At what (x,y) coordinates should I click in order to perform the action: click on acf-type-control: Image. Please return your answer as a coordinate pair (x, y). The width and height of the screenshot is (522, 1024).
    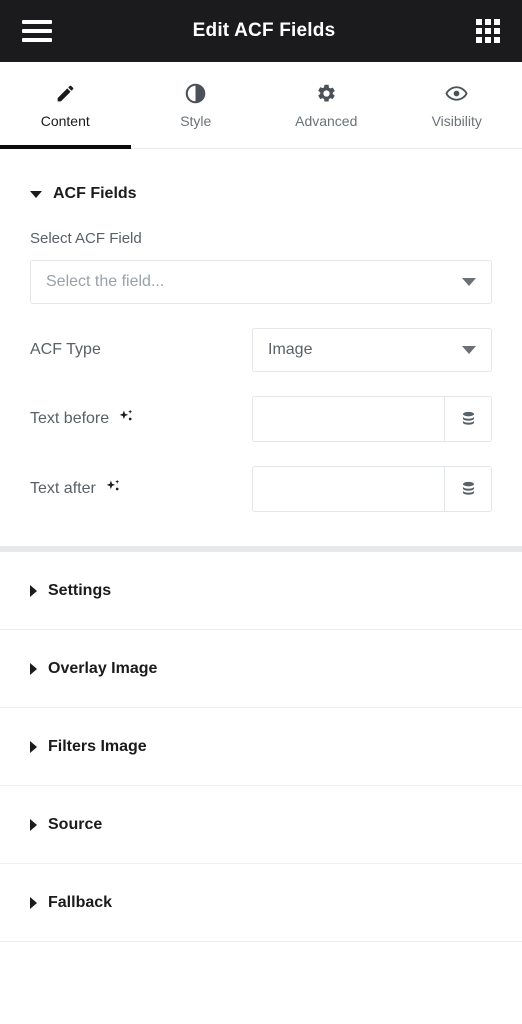
    Looking at the image, I should click on (372, 350).